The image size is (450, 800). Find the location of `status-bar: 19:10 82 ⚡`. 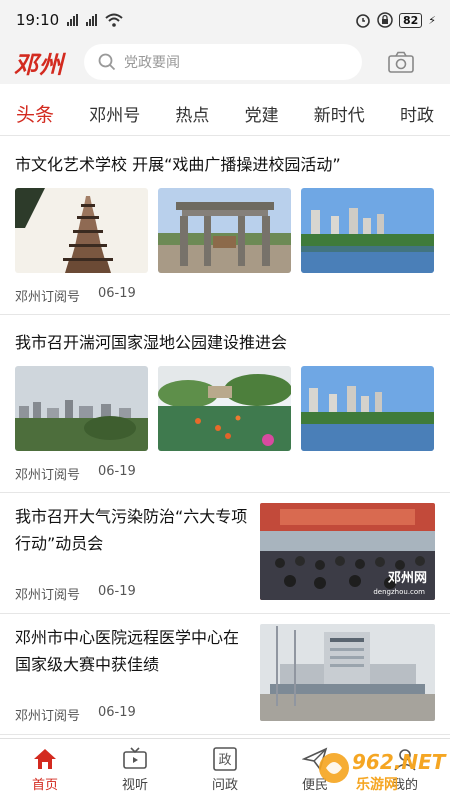

status-bar: 19:10 82 ⚡ is located at coordinates (225, 20).